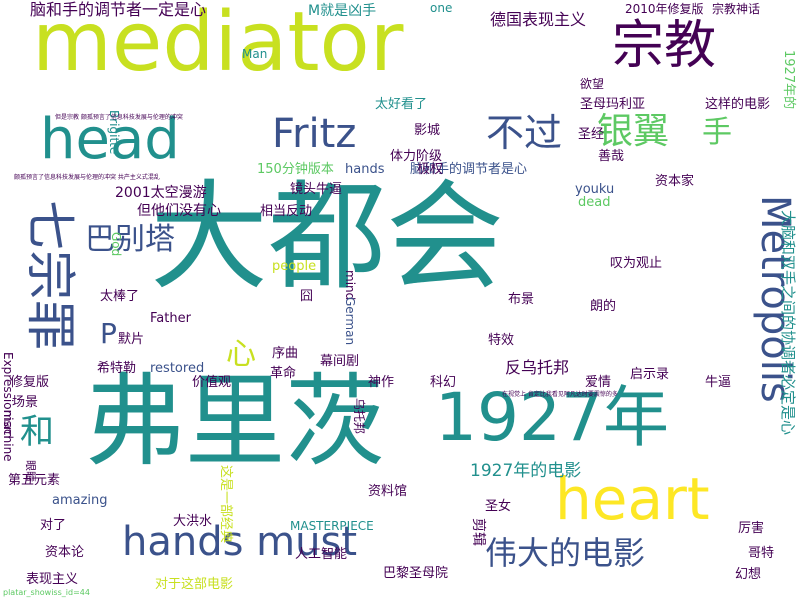  What do you see at coordinates (478, 532) in the screenshot?
I see `cloud-word: 剪辑` at bounding box center [478, 532].